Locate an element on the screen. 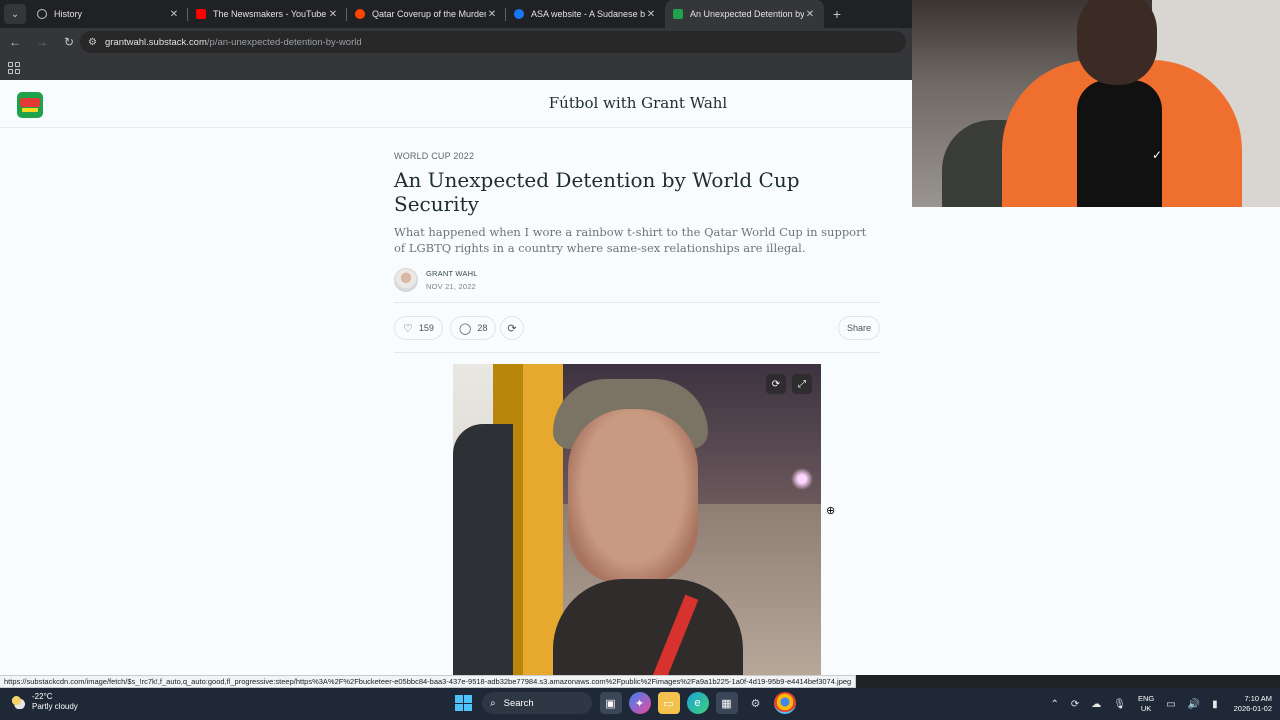 The width and height of the screenshot is (1280, 720). copilot-icon: ✦ is located at coordinates (639, 703).